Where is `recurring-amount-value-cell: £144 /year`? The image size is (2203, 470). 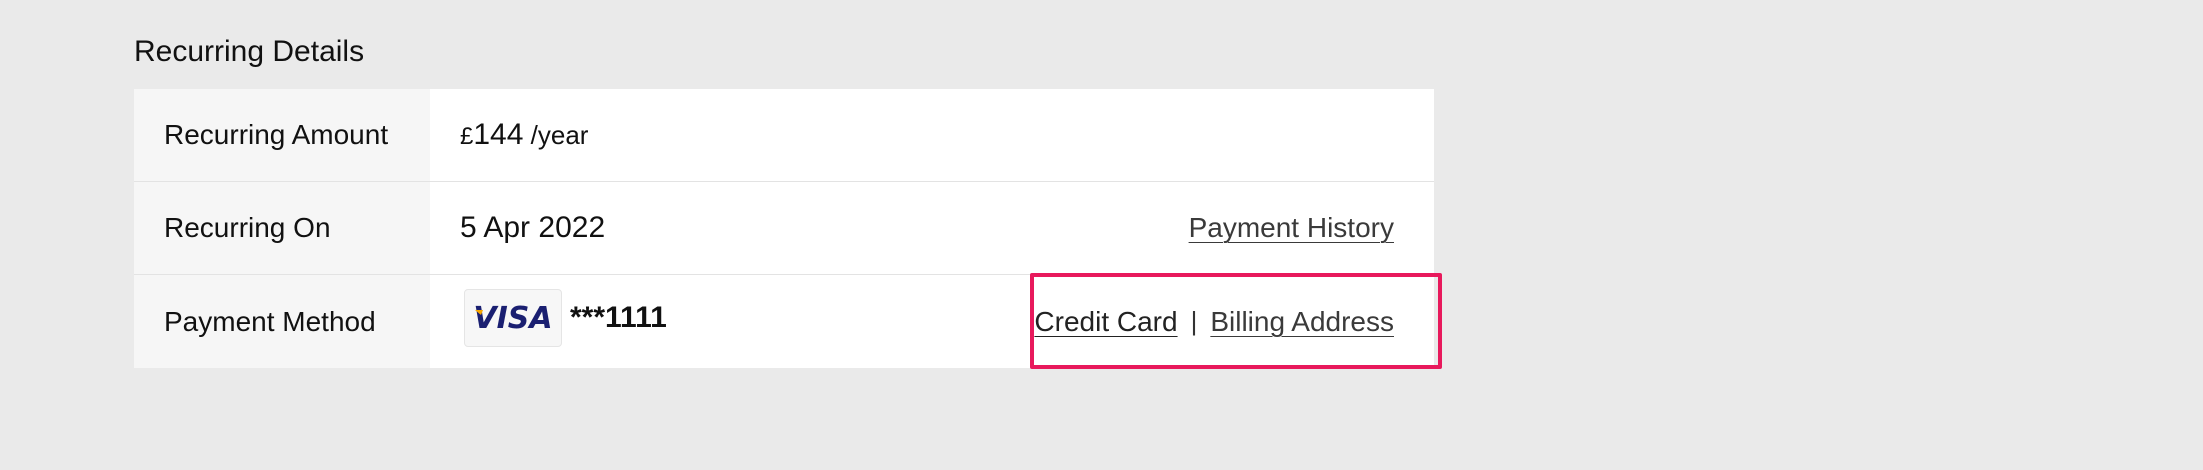 recurring-amount-value-cell: £144 /year is located at coordinates (932, 135).